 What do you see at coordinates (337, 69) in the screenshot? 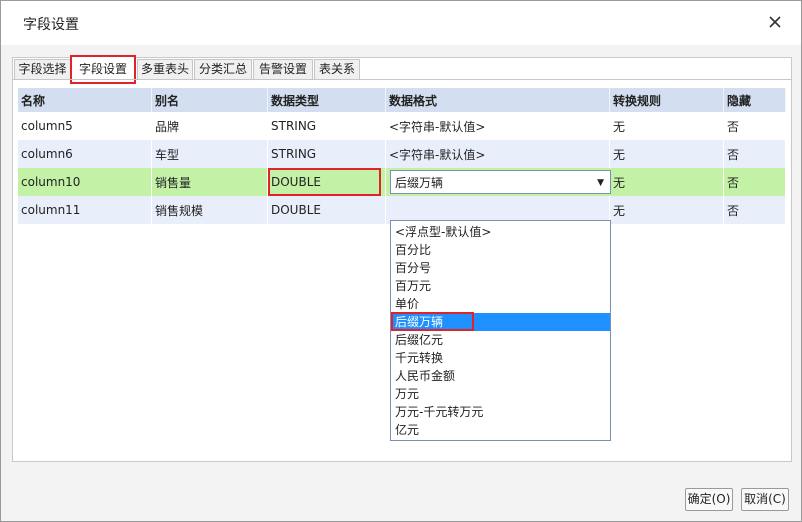
I see `tab-table-relation: 表关系` at bounding box center [337, 69].